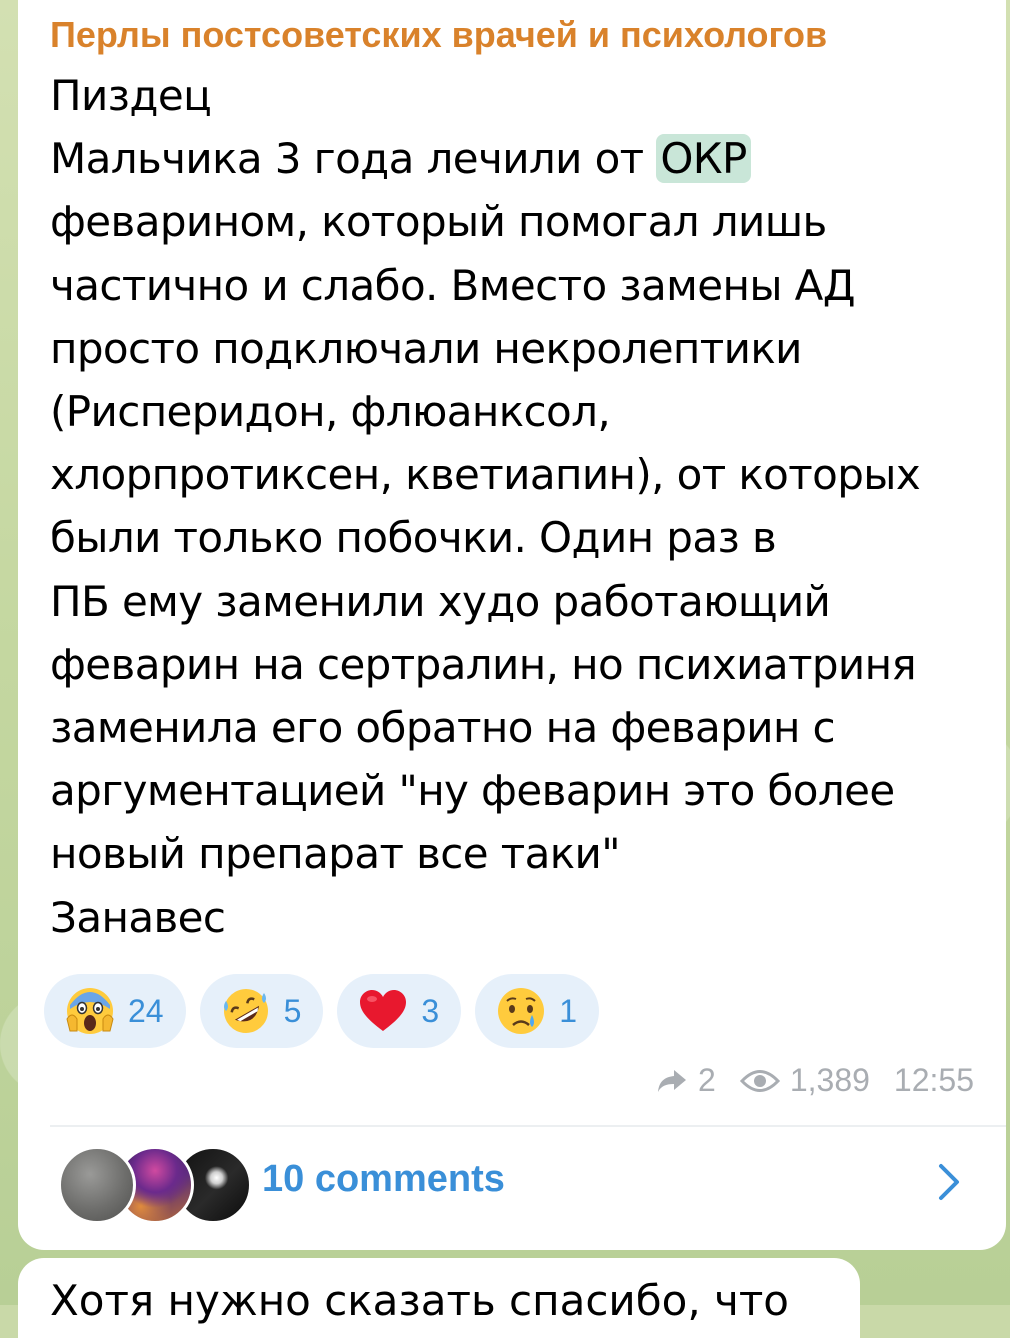 This screenshot has width=1010, height=1338. Describe the element at coordinates (440, 601) in the screenshot. I see `message-line: ПБ ему заменили худо работающий` at that location.